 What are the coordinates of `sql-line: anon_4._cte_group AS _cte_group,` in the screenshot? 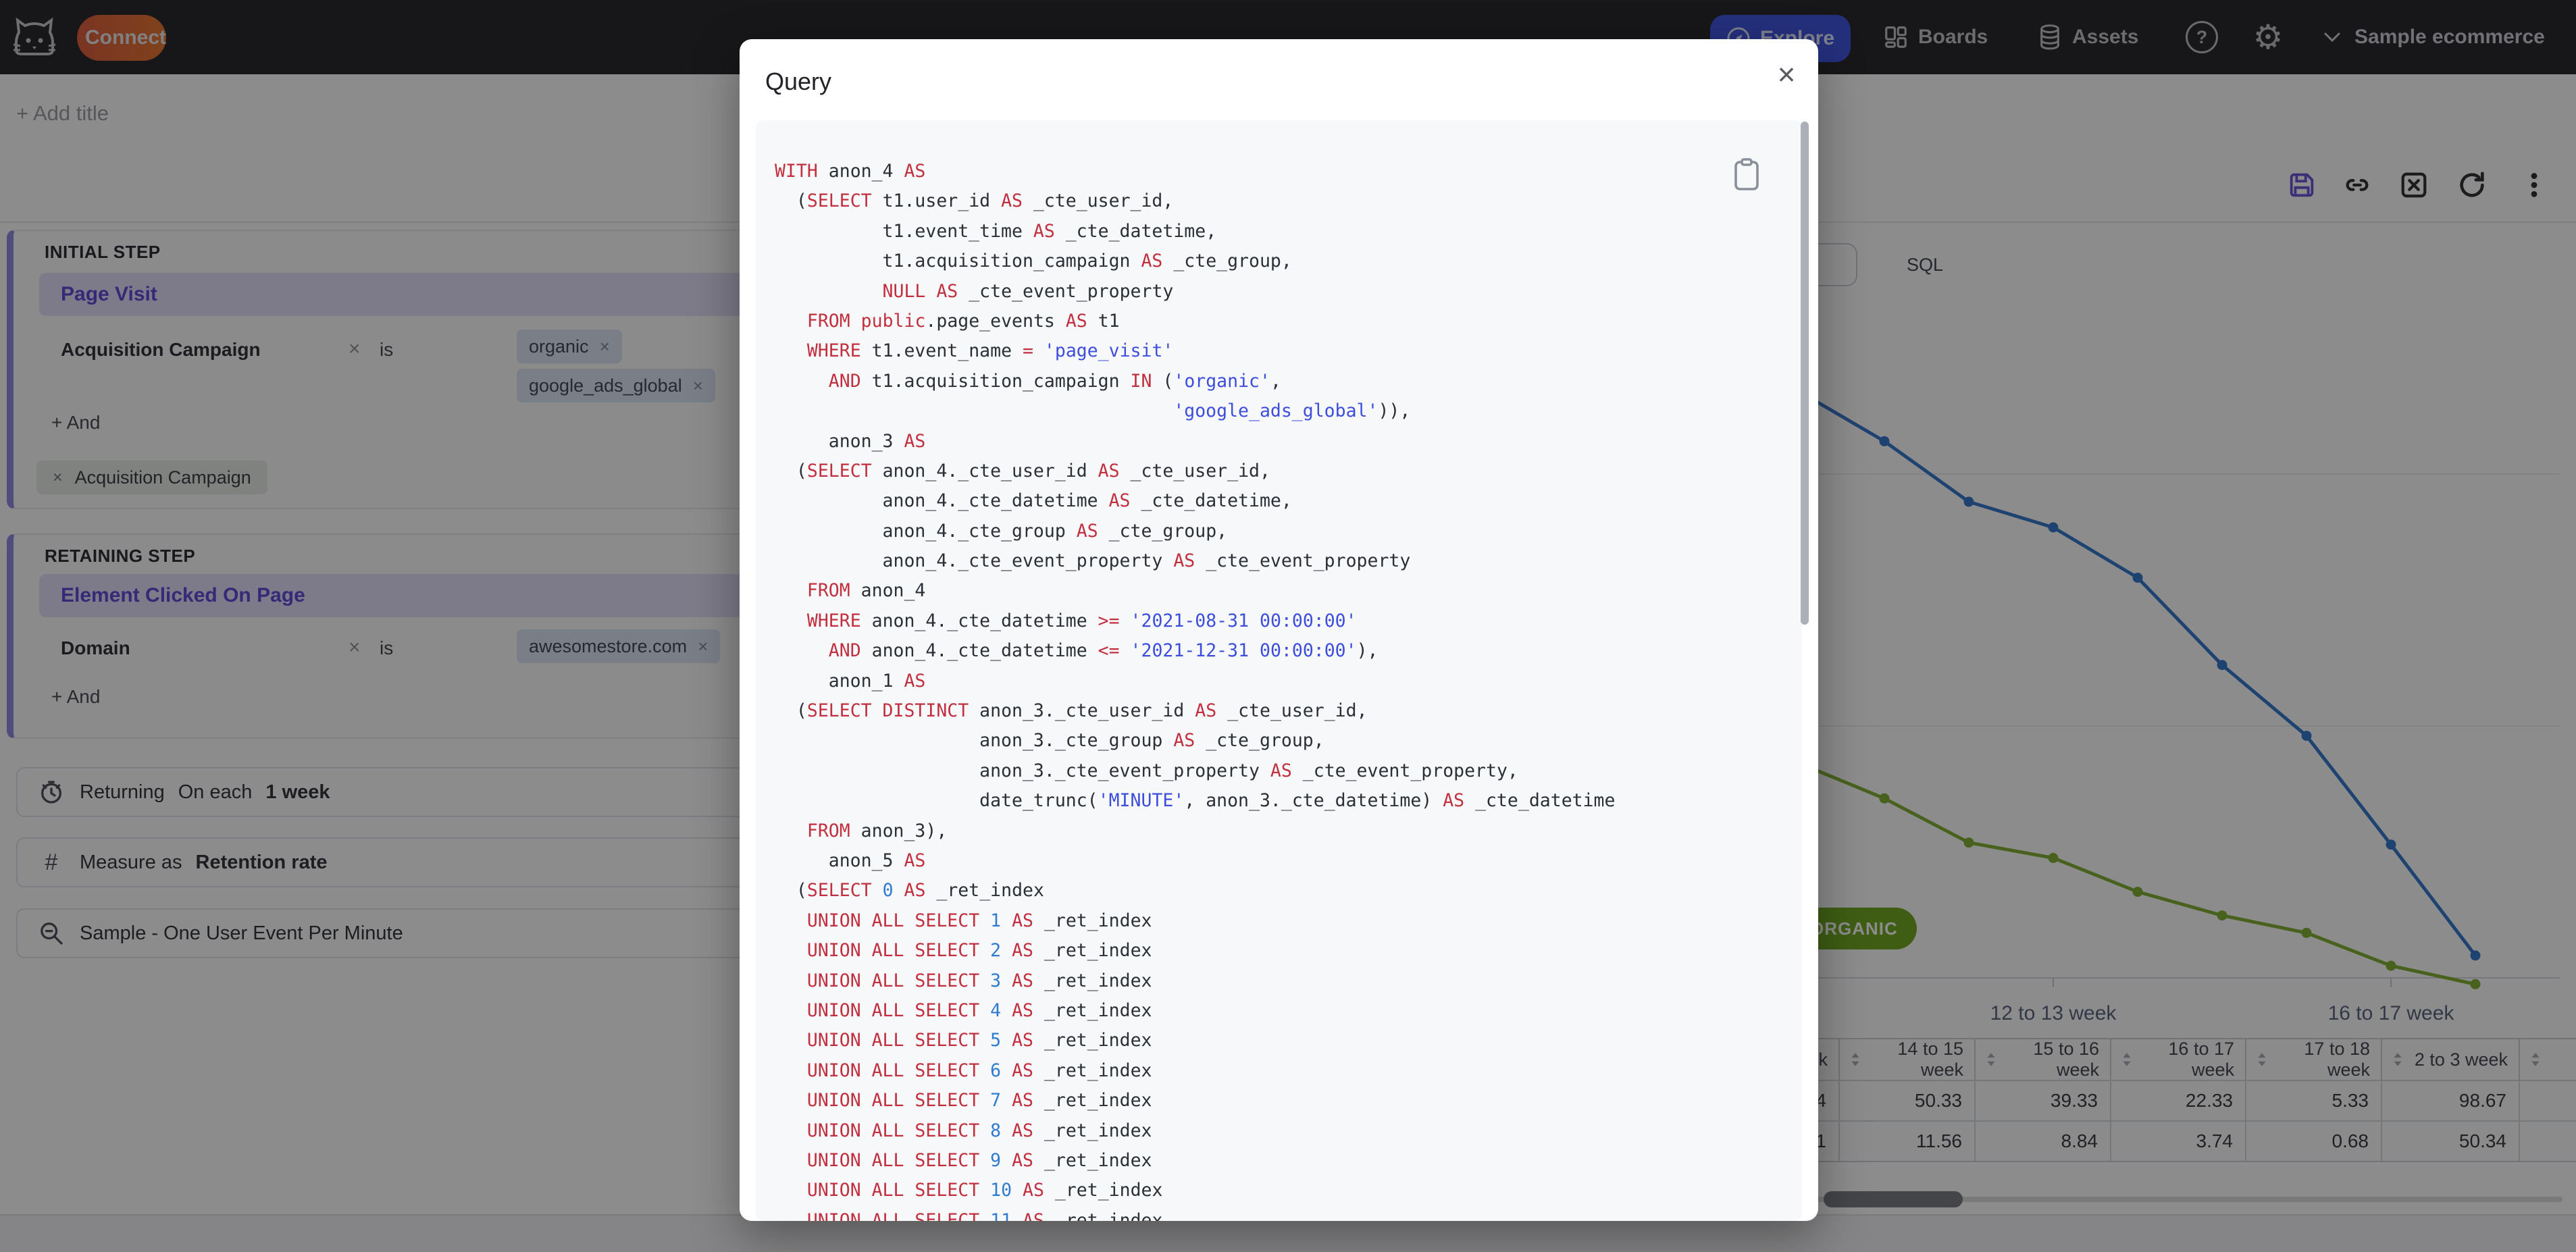 It's located at (1002, 531).